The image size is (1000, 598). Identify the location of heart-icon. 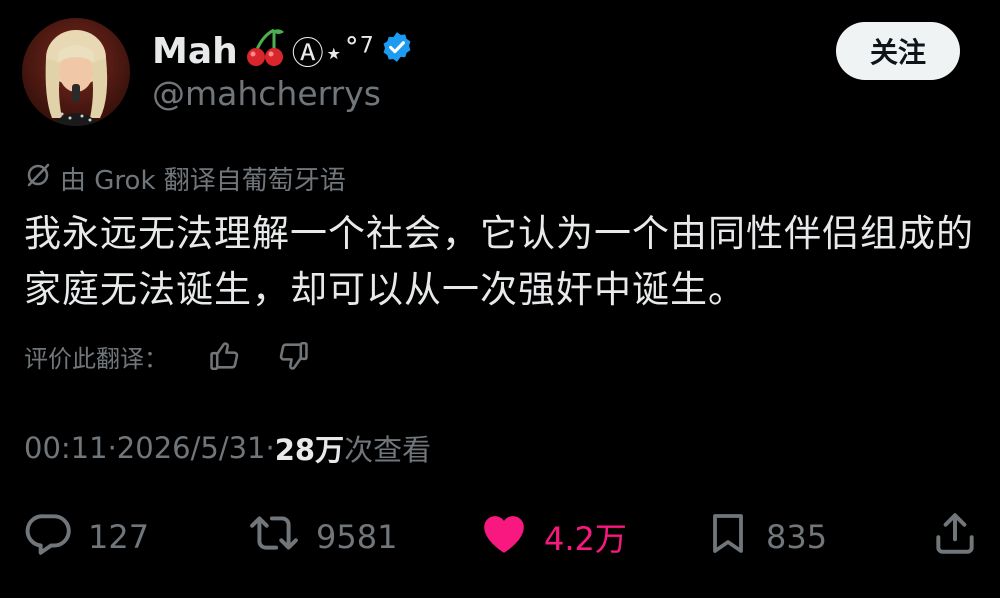
(504, 537).